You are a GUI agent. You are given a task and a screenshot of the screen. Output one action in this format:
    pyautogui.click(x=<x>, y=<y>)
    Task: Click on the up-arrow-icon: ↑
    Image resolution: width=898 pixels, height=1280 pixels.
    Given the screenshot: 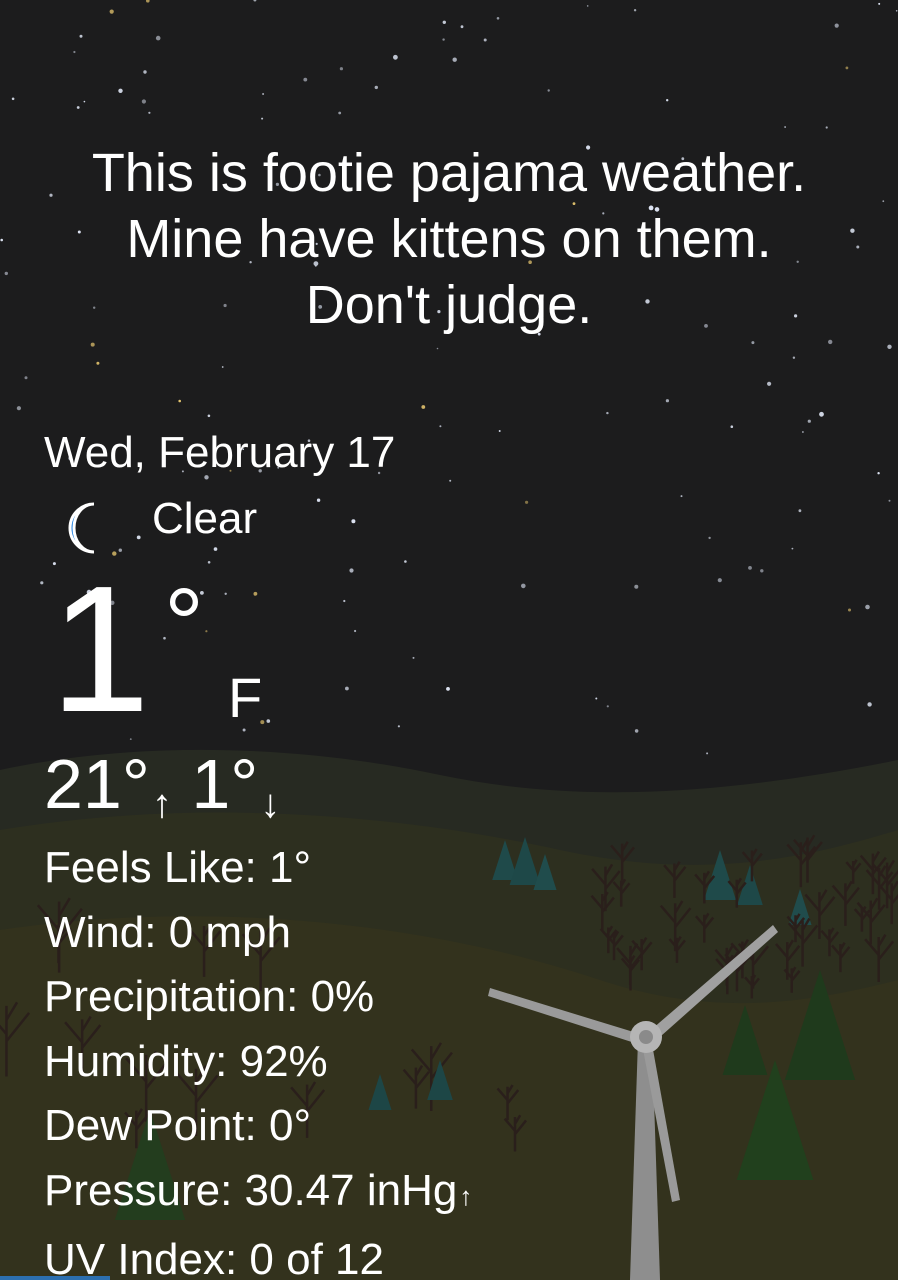 What is the action you would take?
    pyautogui.click(x=161, y=804)
    